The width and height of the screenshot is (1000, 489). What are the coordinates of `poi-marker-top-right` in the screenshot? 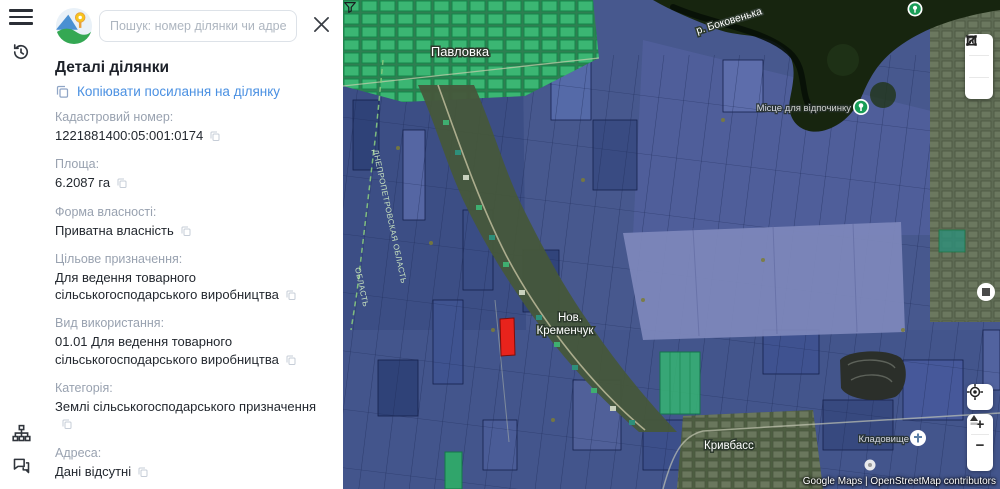 It's located at (915, 9).